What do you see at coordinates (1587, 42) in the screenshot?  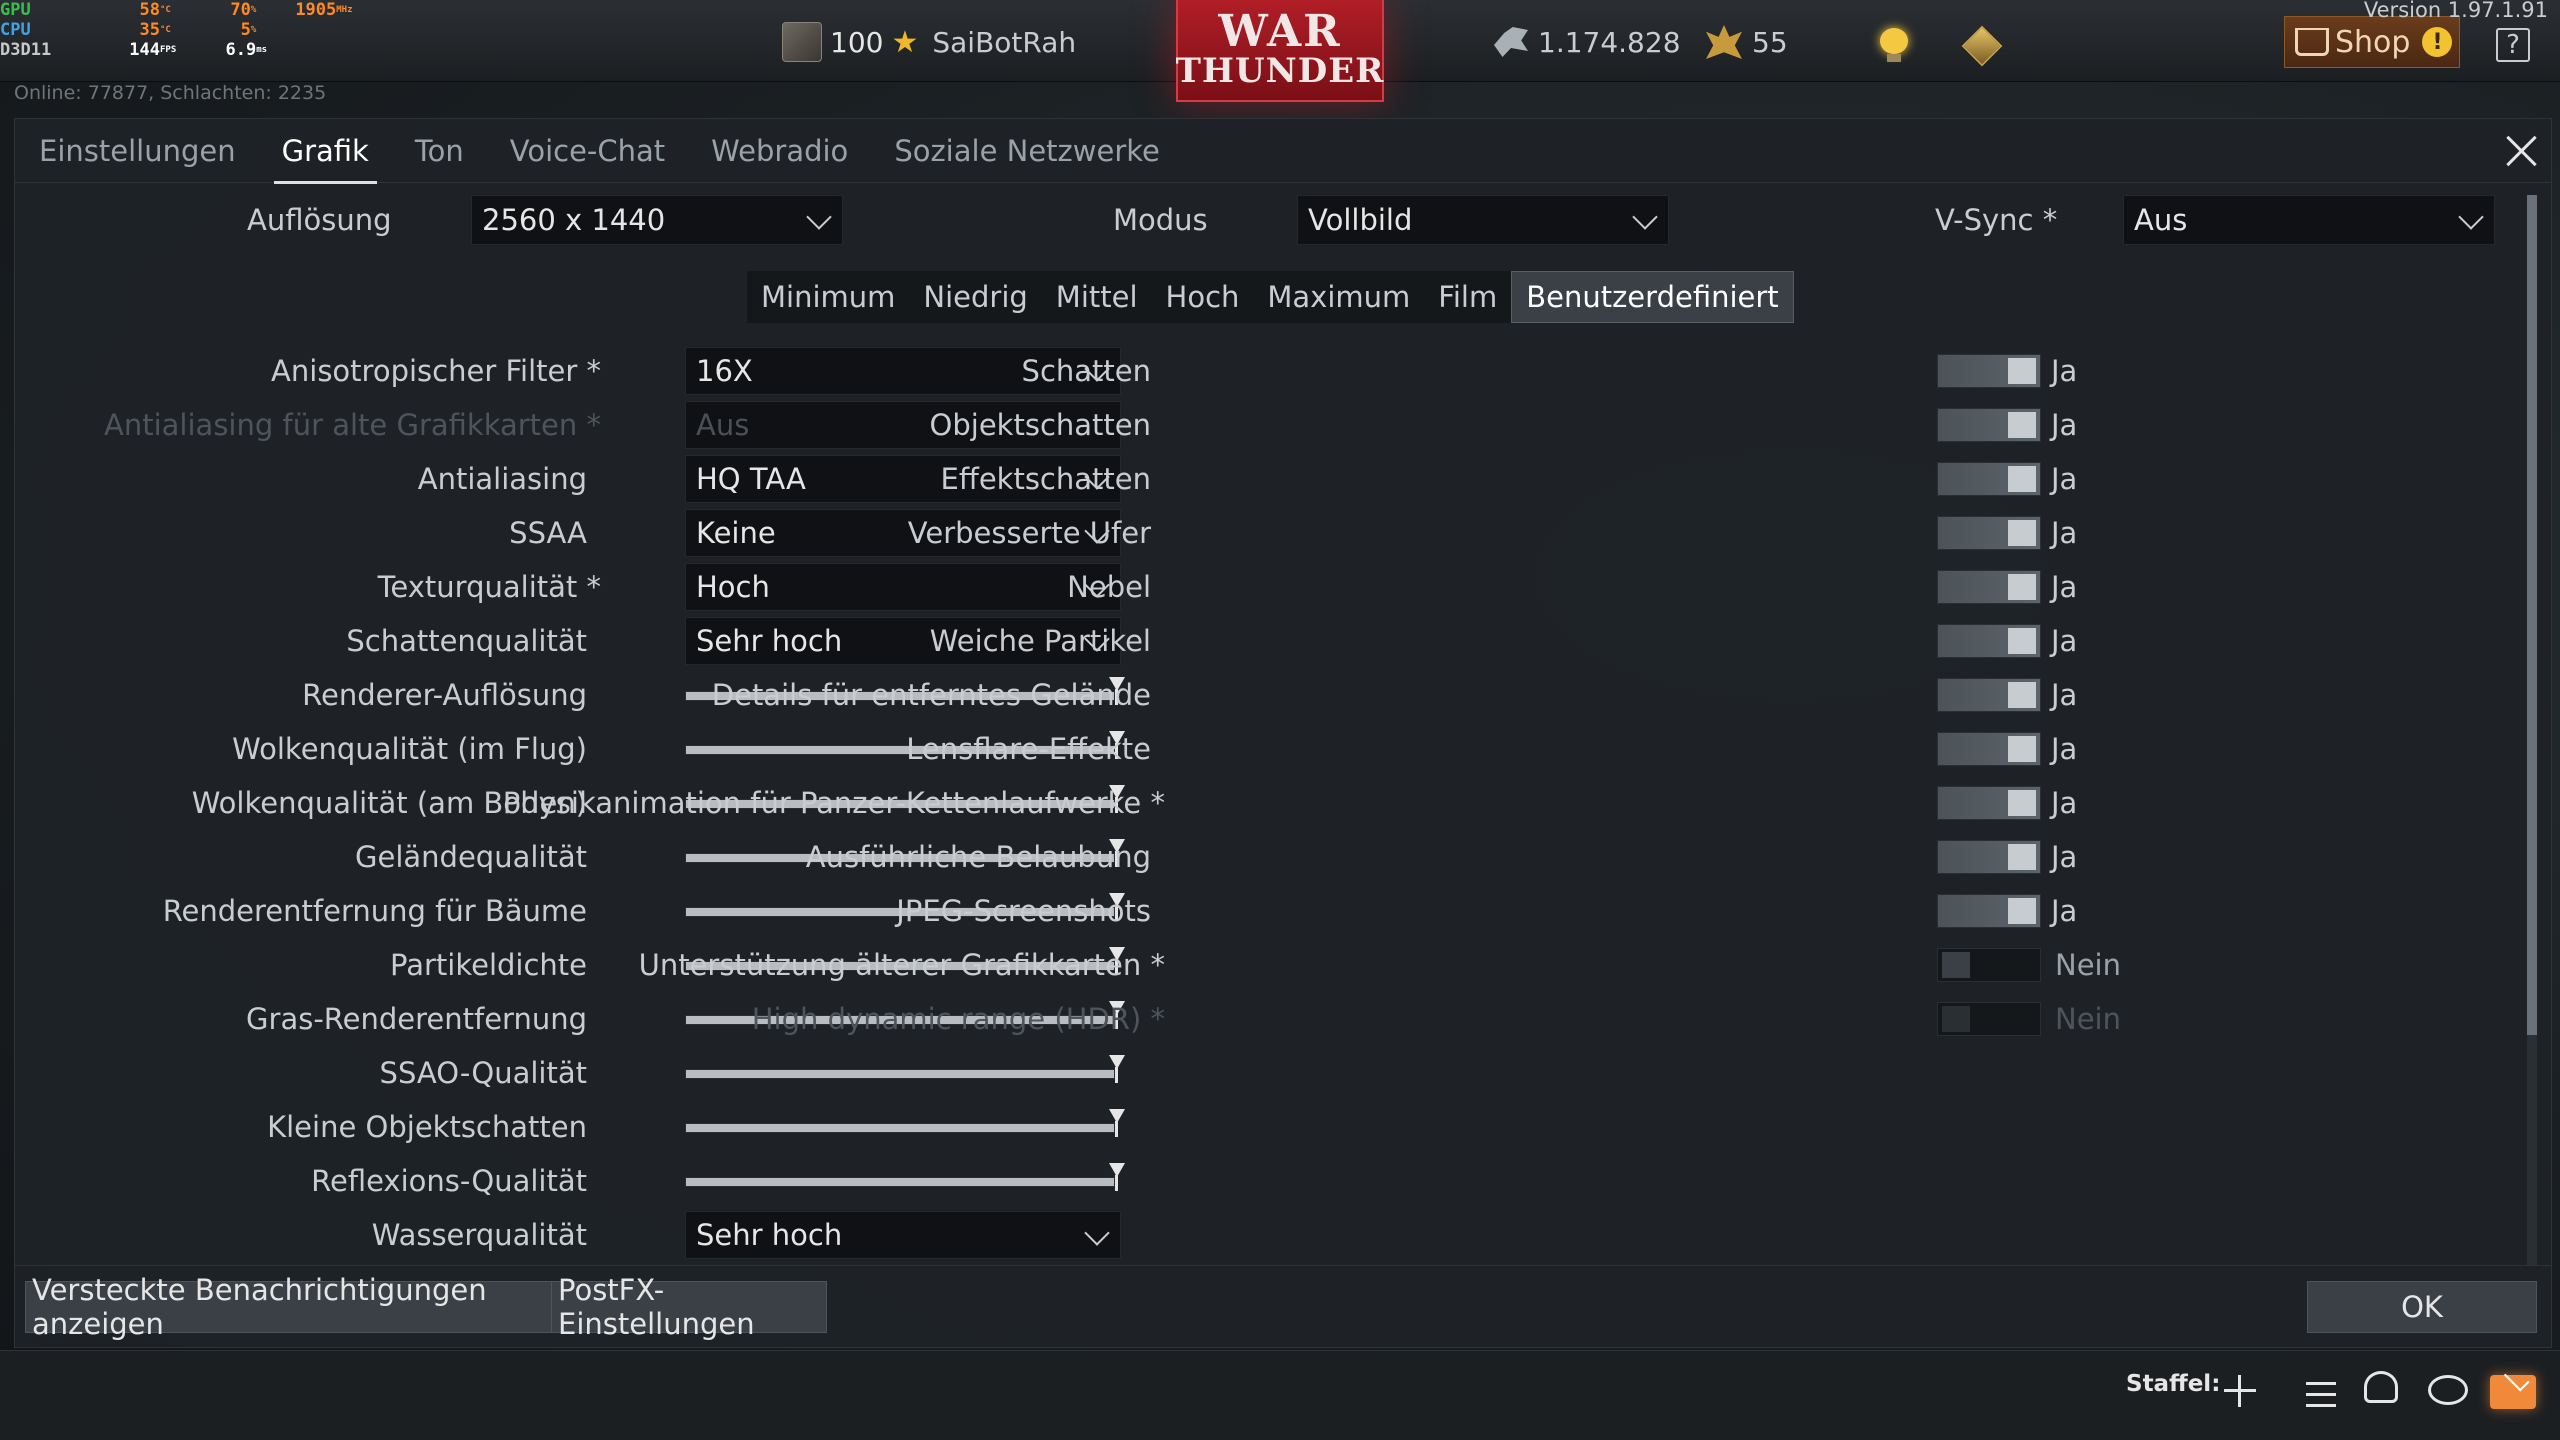 I see `silver-lions: 1.174.828` at bounding box center [1587, 42].